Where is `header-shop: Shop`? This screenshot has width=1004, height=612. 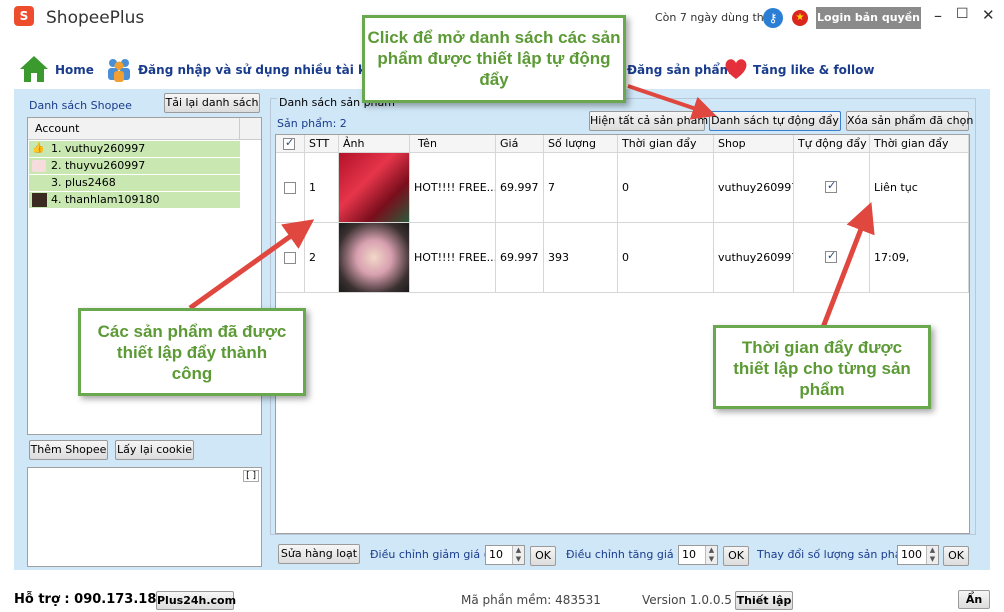 header-shop: Shop is located at coordinates (754, 144).